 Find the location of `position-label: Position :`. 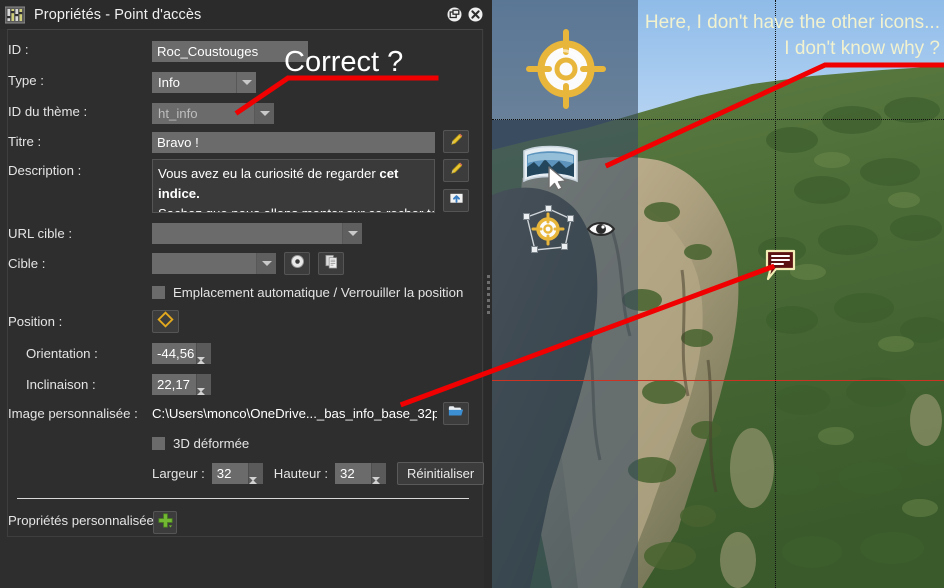

position-label: Position : is located at coordinates (35, 321).